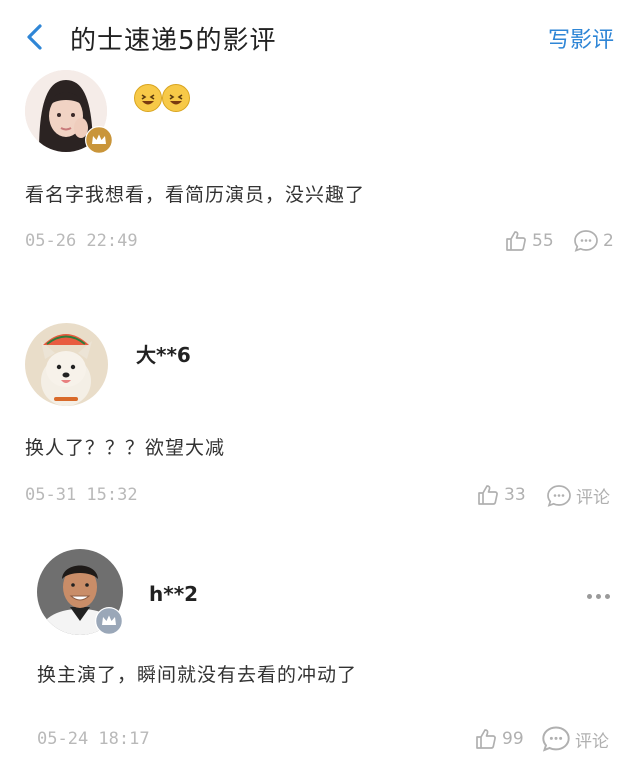  What do you see at coordinates (515, 495) in the screenshot?
I see `like-count: 33` at bounding box center [515, 495].